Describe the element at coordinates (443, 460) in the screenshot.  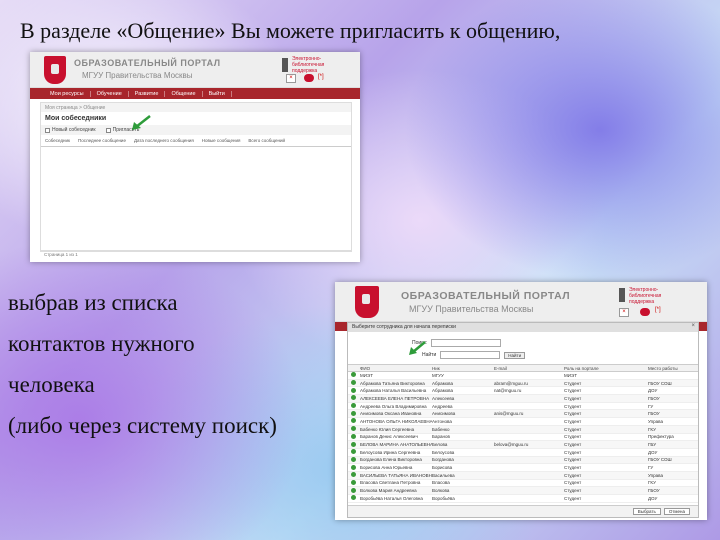
I see `cell-nick: Богданова` at that location.